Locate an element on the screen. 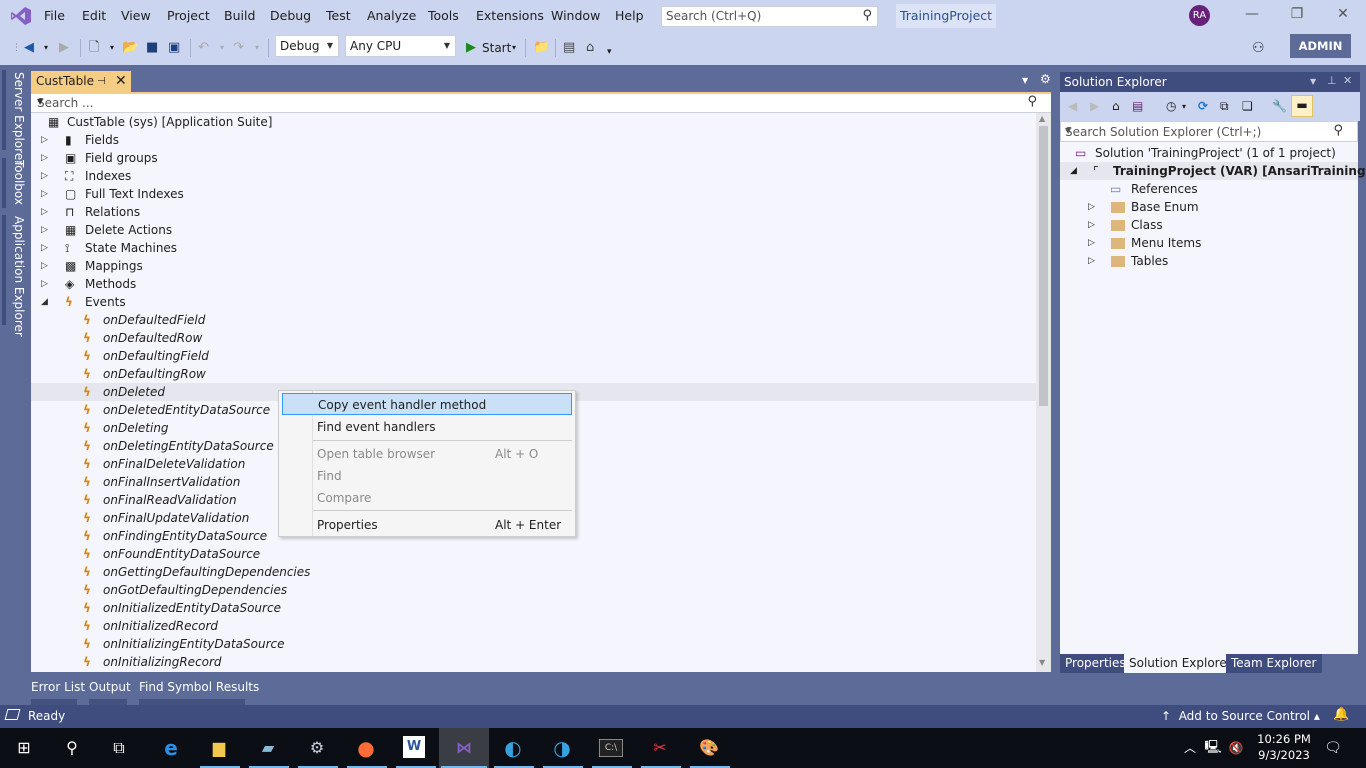  config-select: Debug ▼ is located at coordinates (307, 46).